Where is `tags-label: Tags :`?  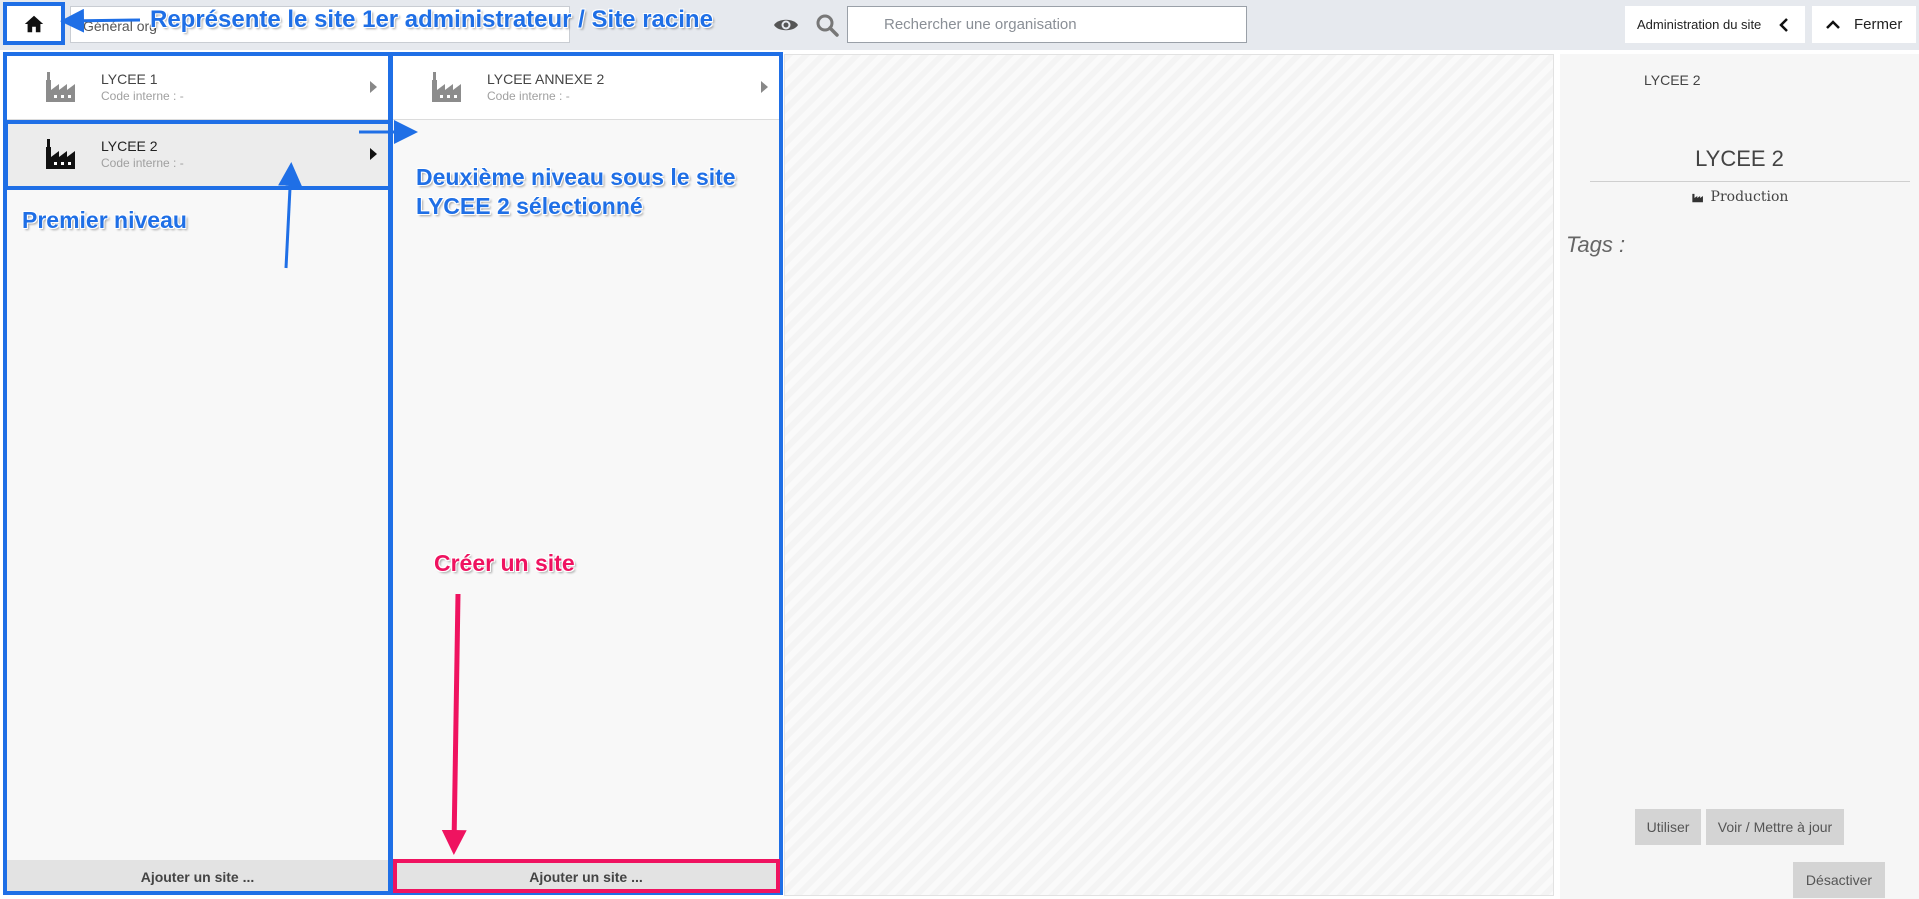 tags-label: Tags : is located at coordinates (1596, 244).